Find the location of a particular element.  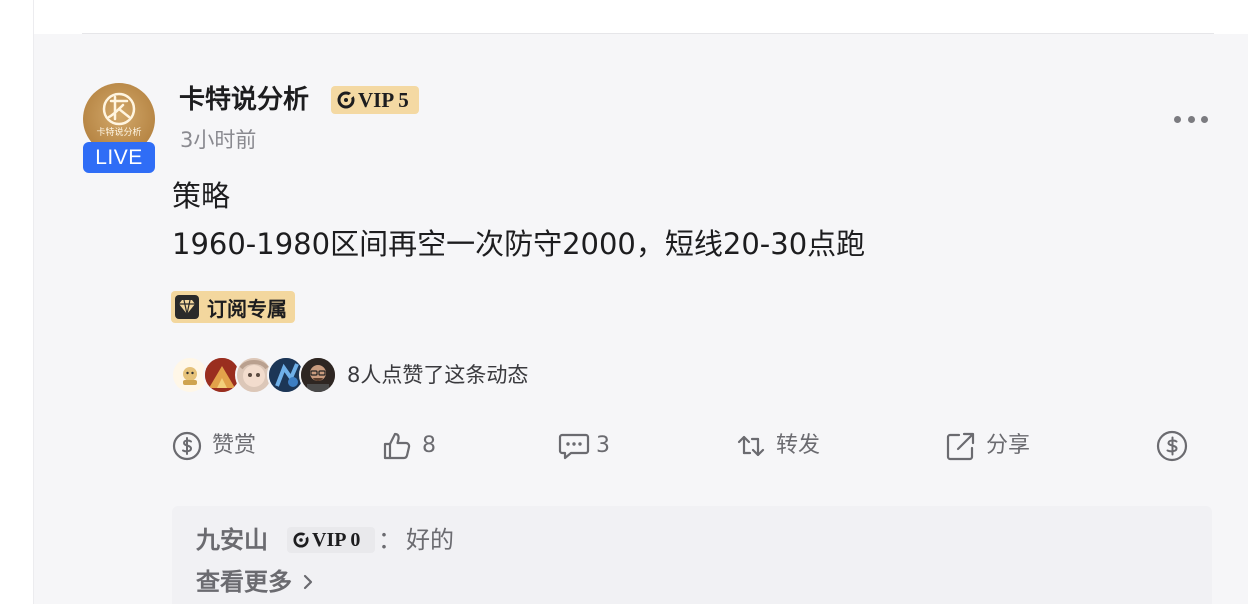

comment-vip-label: VIP 0 is located at coordinates (336, 539).